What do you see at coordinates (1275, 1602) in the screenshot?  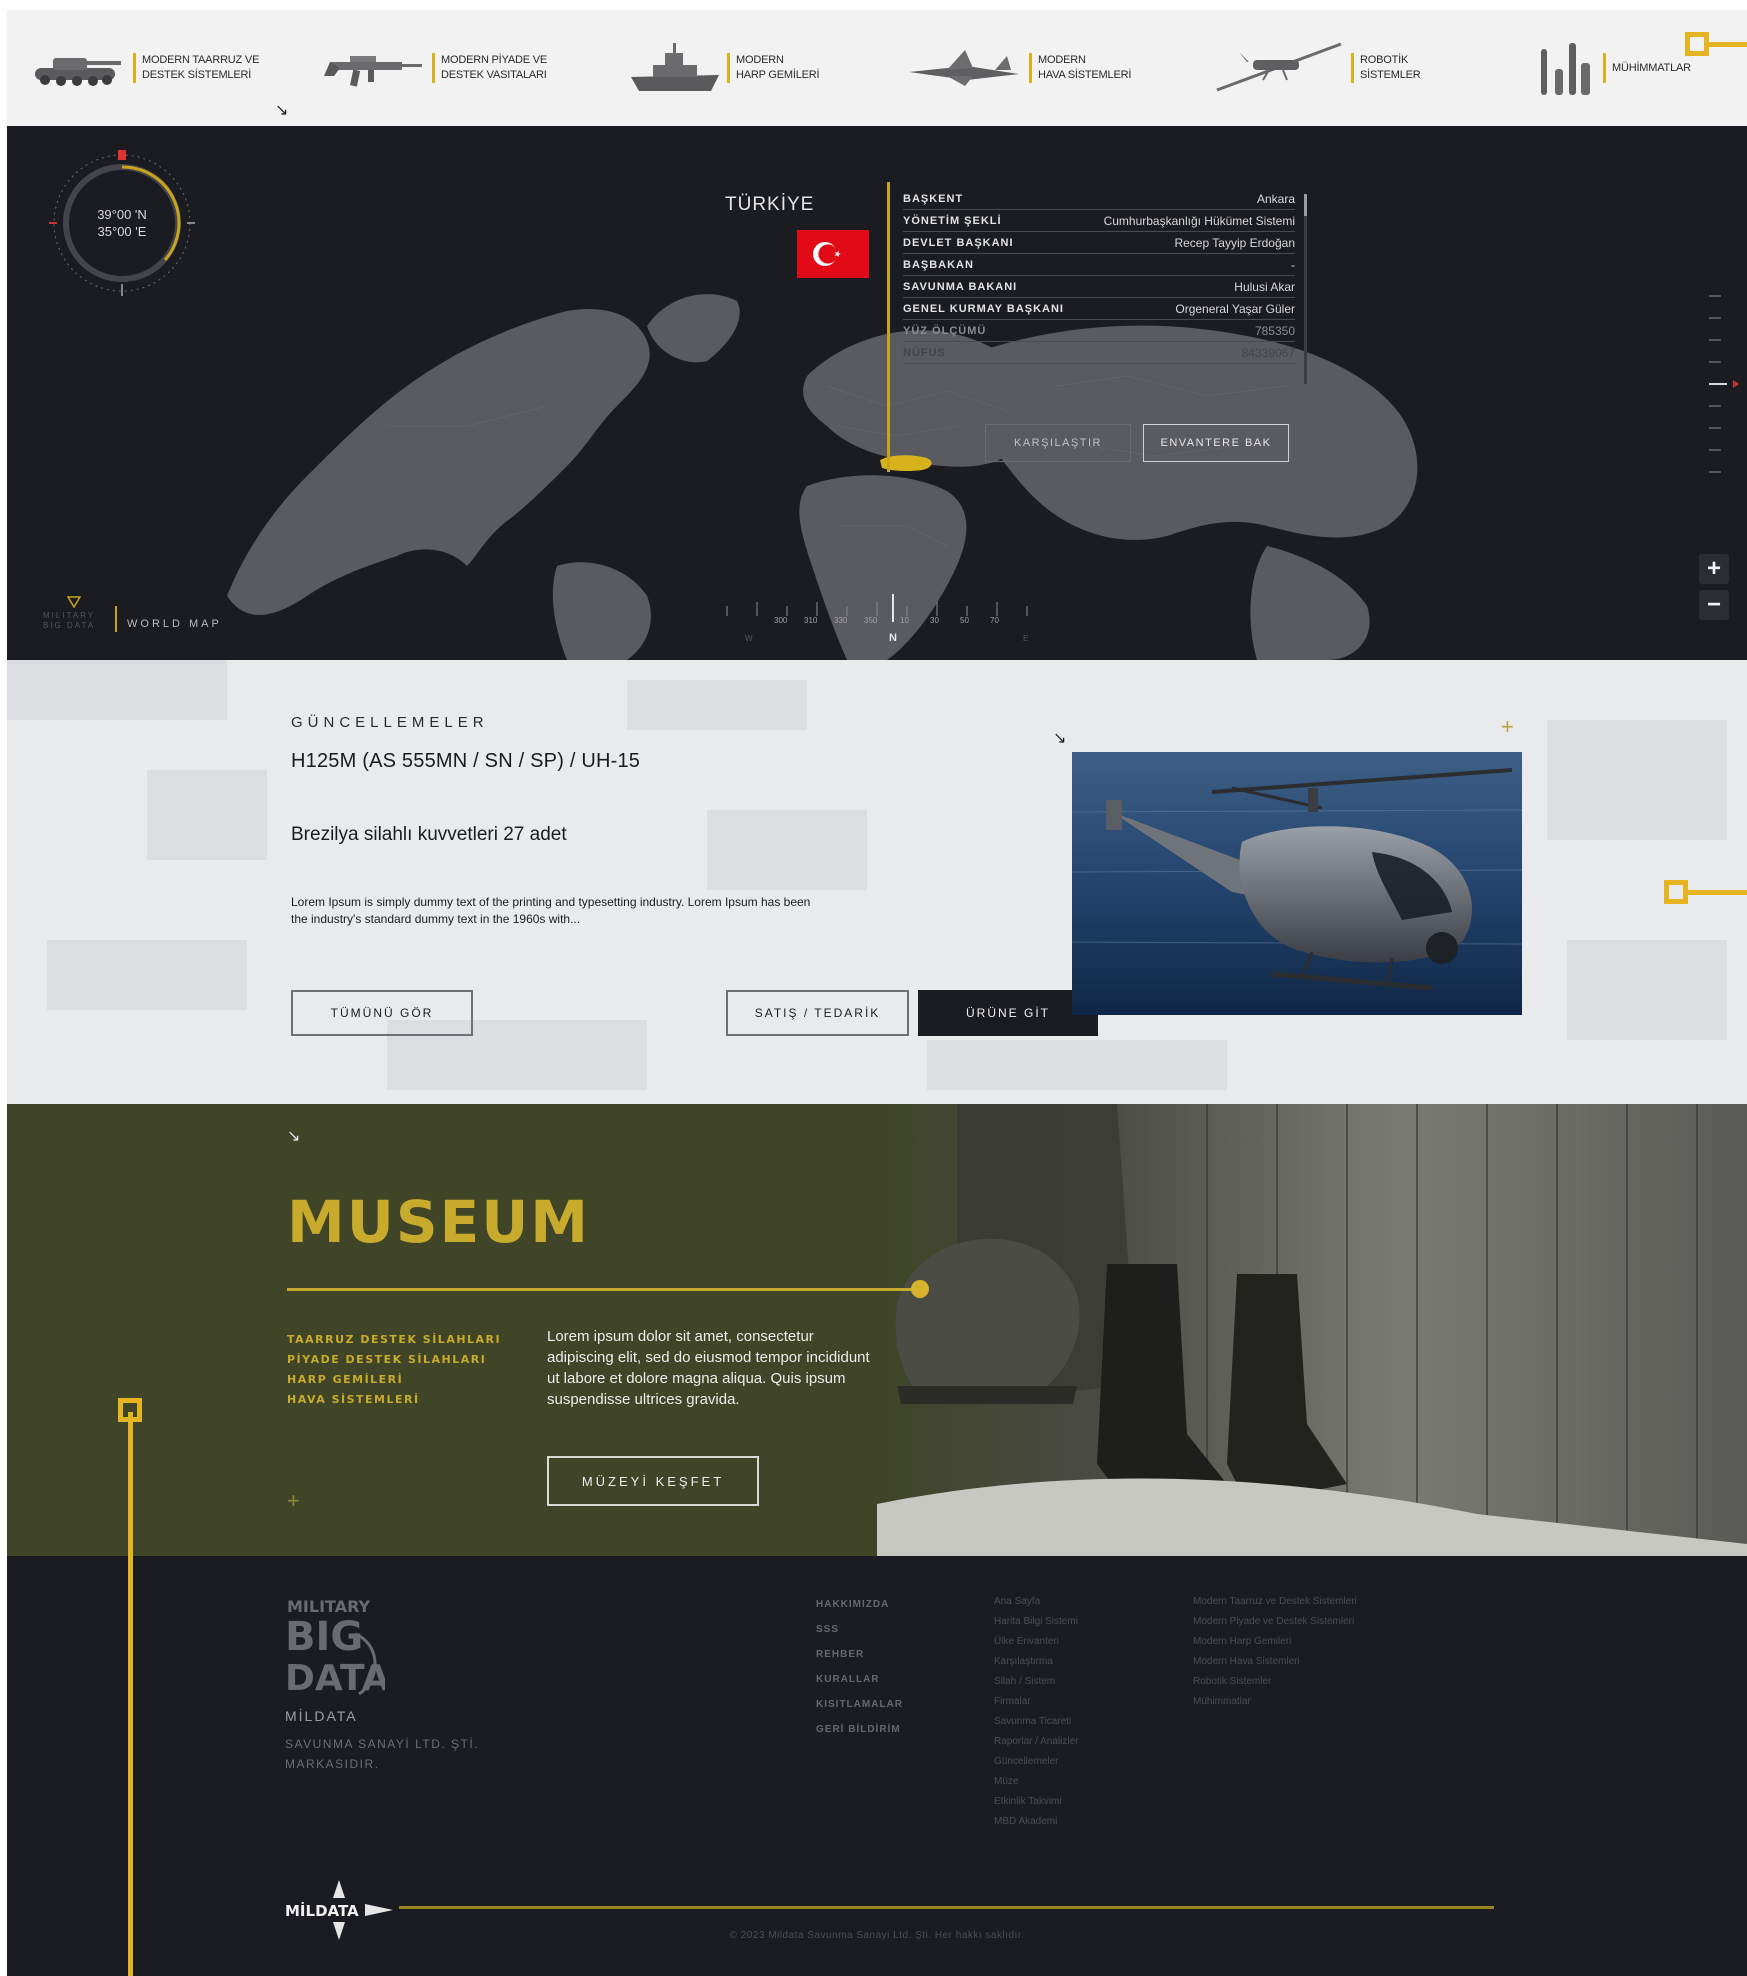 I see `footer-link: Modern Taarruz ve Destek Sistemleri` at bounding box center [1275, 1602].